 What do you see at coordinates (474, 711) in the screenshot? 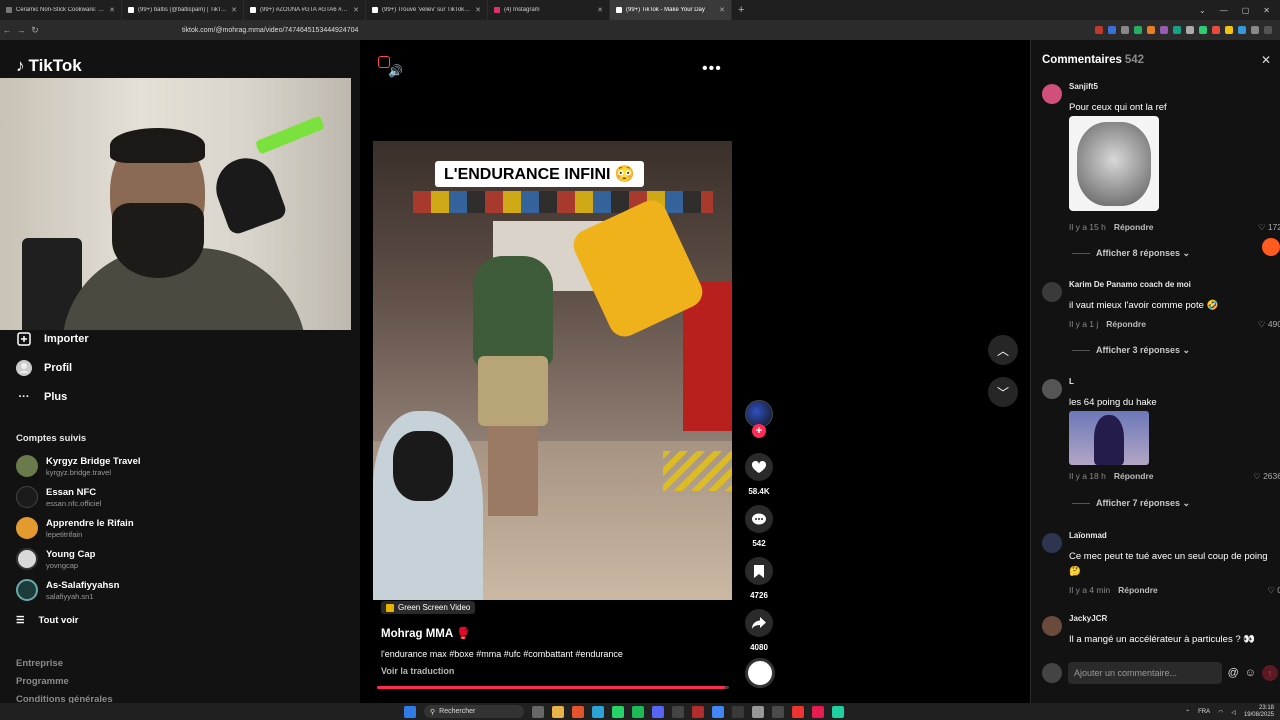
I see `taskbar-search: ⚲ Rechercher` at bounding box center [474, 711].